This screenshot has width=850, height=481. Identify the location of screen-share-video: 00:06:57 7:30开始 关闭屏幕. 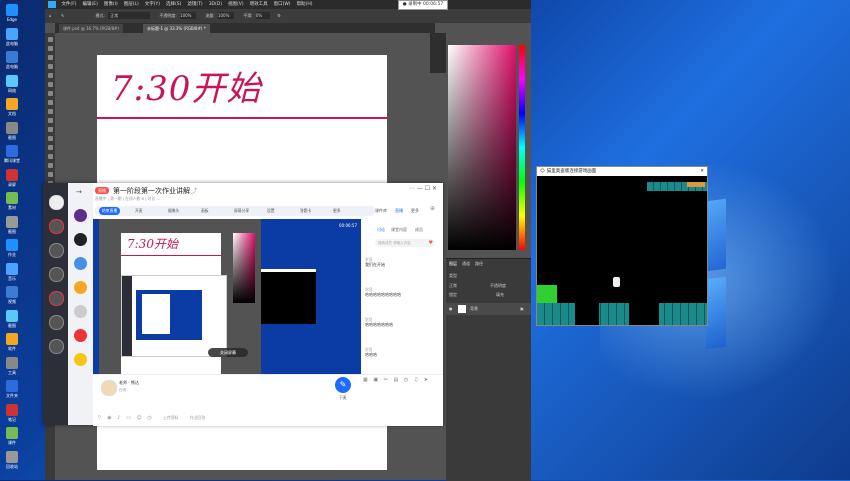
(227, 296).